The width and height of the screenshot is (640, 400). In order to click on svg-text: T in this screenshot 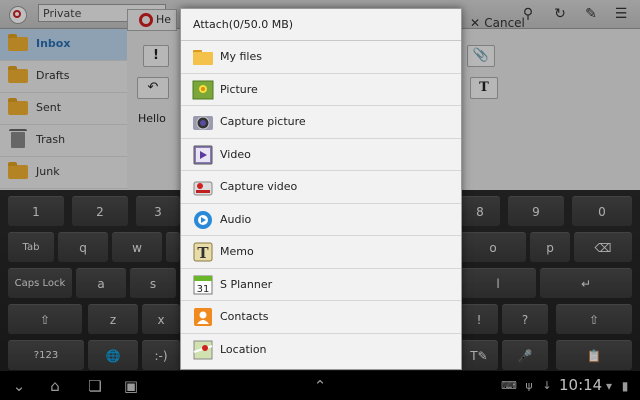, I will do `click(203, 253)`.